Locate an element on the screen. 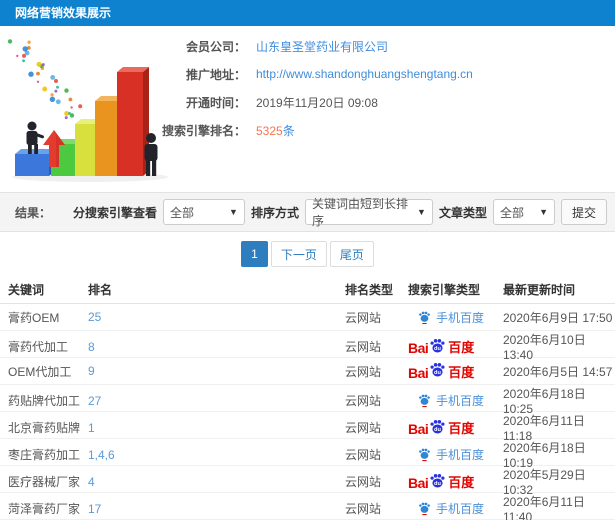 Image resolution: width=615 pixels, height=520 pixels. sort-select-value: 关键词由短到长排序 is located at coordinates (359, 212).